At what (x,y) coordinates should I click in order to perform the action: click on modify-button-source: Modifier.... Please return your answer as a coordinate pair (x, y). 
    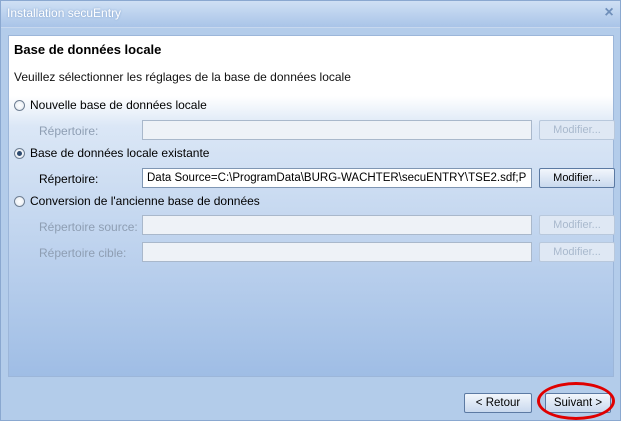
    Looking at the image, I should click on (577, 225).